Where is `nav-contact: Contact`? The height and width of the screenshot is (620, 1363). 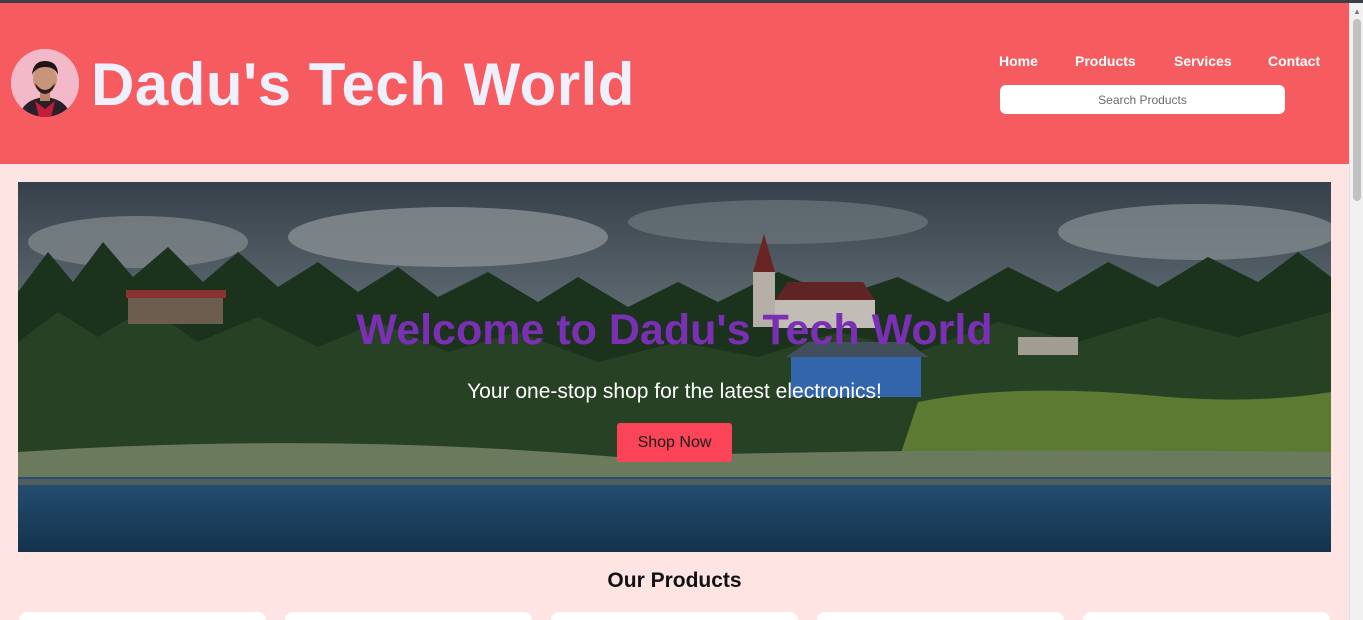 nav-contact: Contact is located at coordinates (1294, 61).